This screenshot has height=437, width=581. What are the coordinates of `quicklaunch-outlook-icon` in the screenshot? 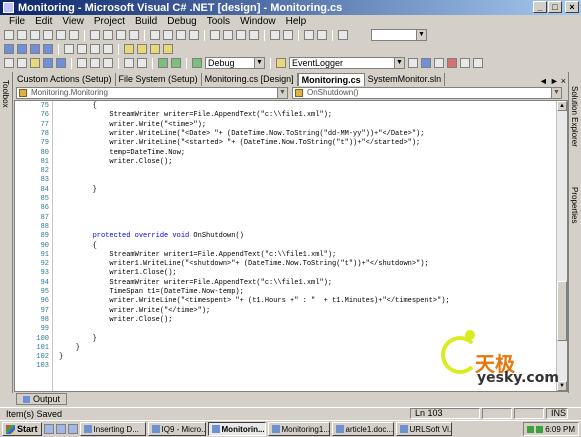 It's located at (72, 429).